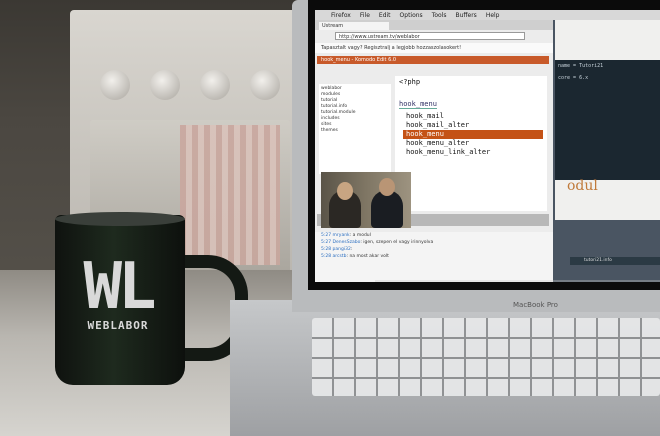 This screenshot has width=660, height=436. What do you see at coordinates (607, 120) in the screenshot?
I see `terminal-editor: name = Tutori21 core = 6.x` at bounding box center [607, 120].